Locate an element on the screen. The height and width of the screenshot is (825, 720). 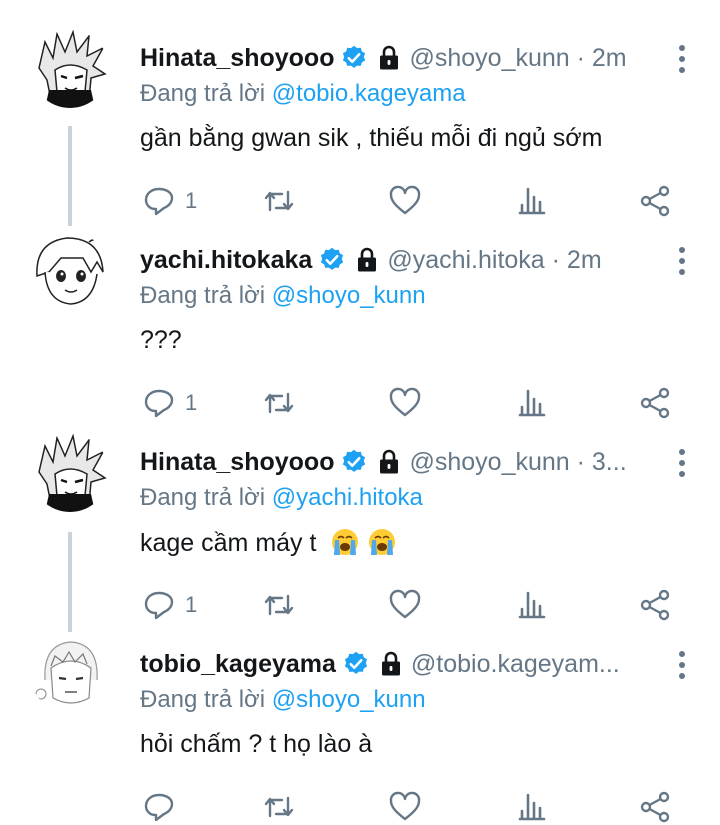
tweet-header: Hinata_shoyooo @shoyo_kunn · 2m is located at coordinates (405, 58).